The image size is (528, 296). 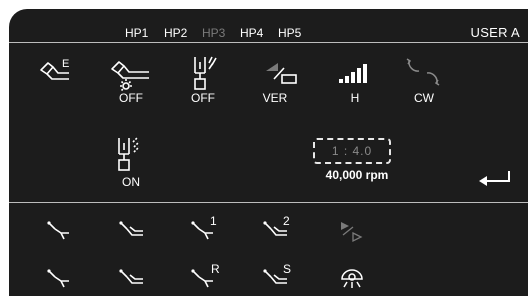 I want to click on preset-1-button, so click(x=62, y=231).